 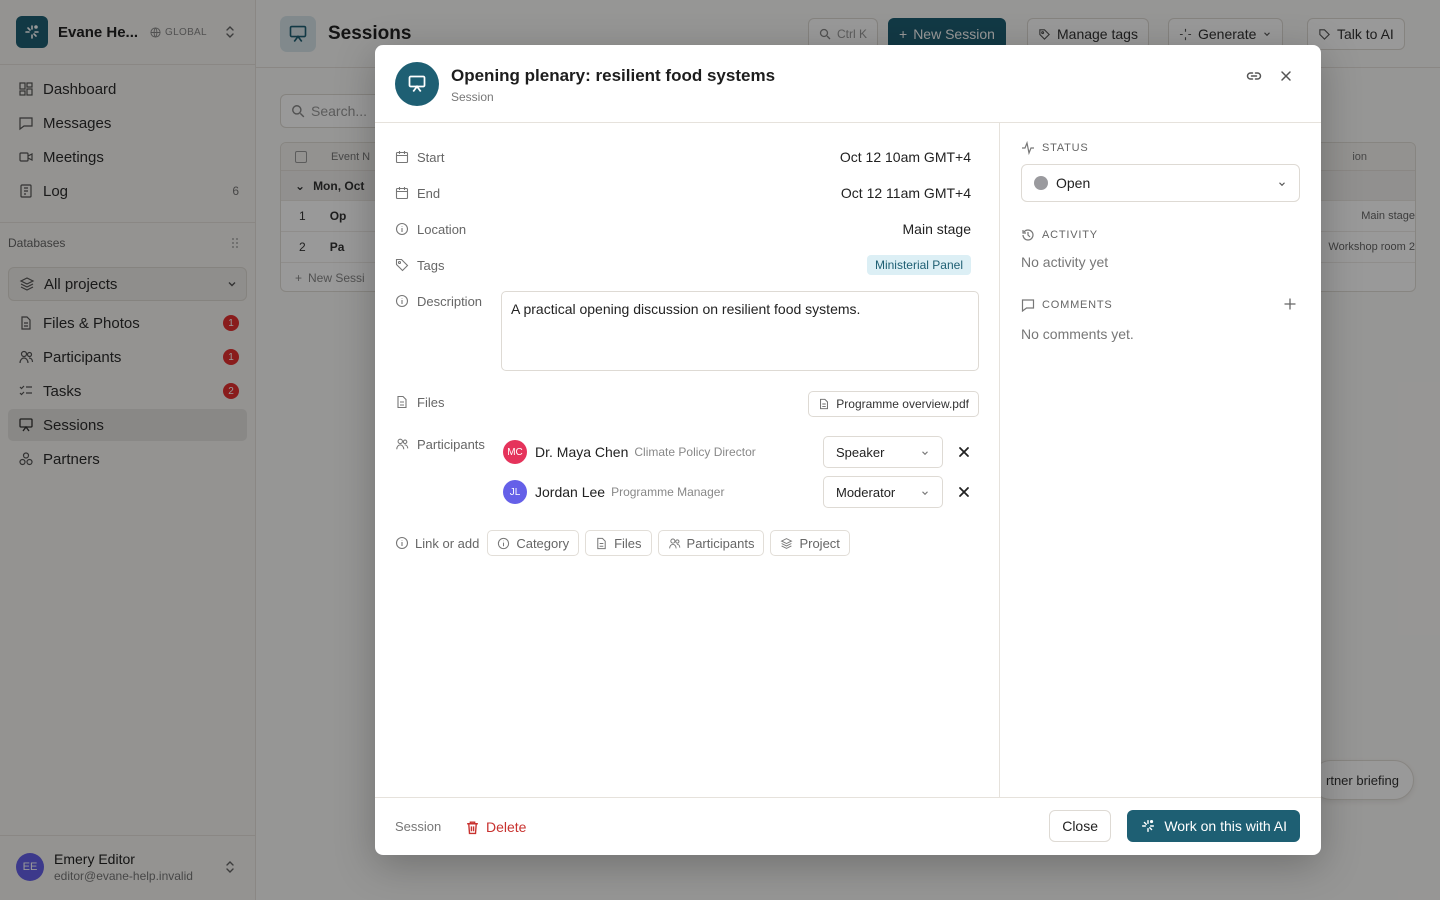 I want to click on activity-label: ACTIVITY, so click(x=1070, y=235).